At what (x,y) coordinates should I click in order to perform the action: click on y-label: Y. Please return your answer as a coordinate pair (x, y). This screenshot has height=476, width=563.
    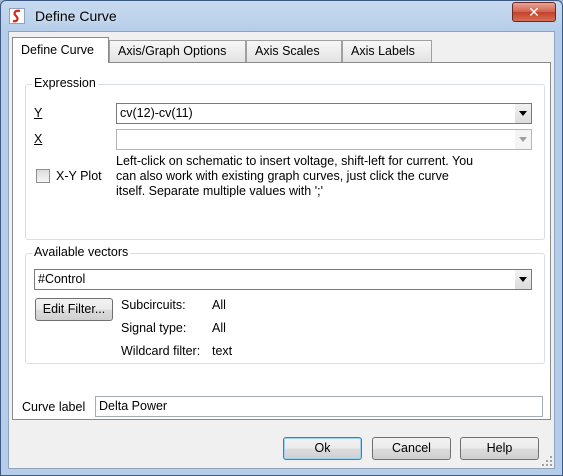
    Looking at the image, I should click on (38, 113).